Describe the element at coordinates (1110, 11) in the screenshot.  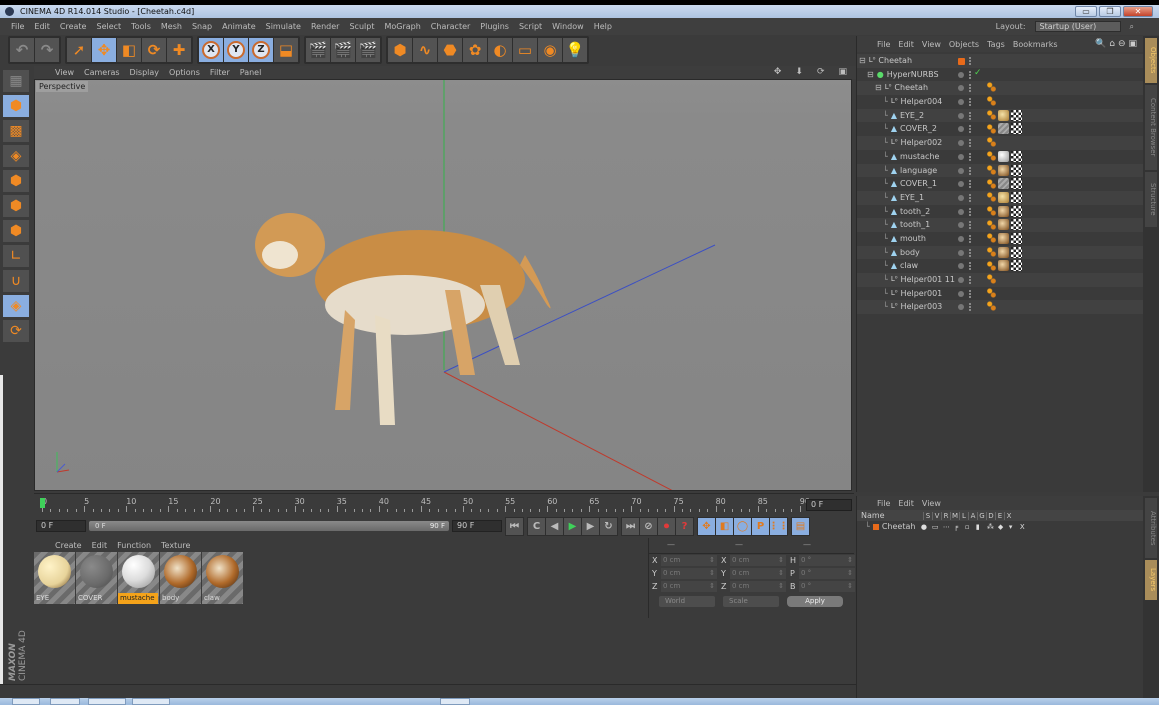
I see `restore-button: ❐` at that location.